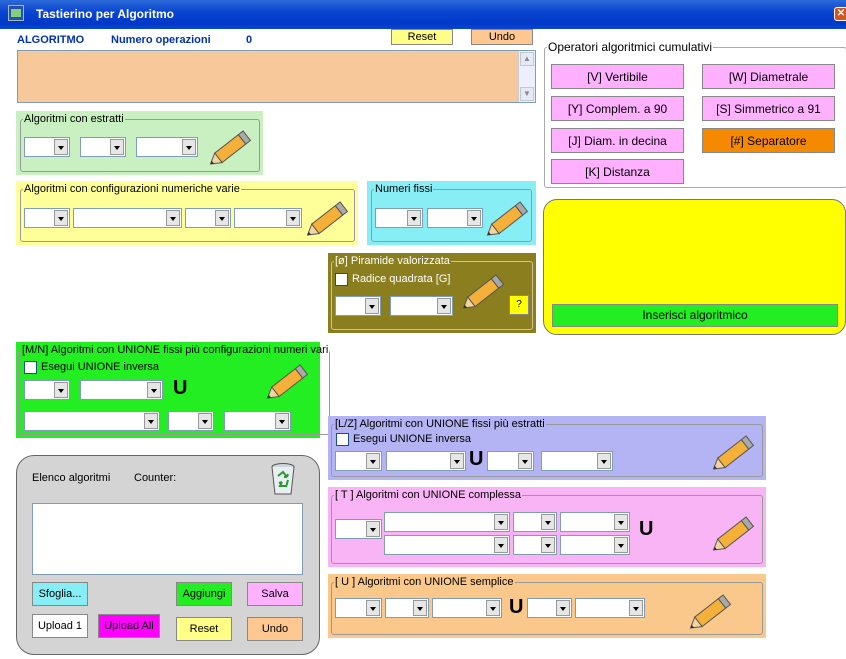 The height and width of the screenshot is (659, 846). What do you see at coordinates (288, 382) in the screenshot?
I see `pencil-mn-icon` at bounding box center [288, 382].